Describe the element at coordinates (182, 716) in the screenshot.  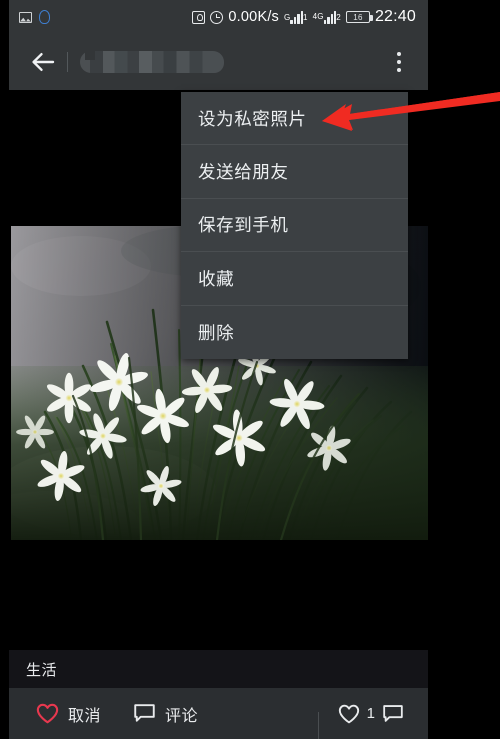
I see `comment-label: 评论` at that location.